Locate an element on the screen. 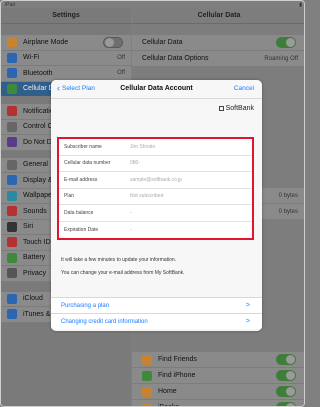 The height and width of the screenshot is (407, 320). modal-title: Cellular Data Account is located at coordinates (156, 88).